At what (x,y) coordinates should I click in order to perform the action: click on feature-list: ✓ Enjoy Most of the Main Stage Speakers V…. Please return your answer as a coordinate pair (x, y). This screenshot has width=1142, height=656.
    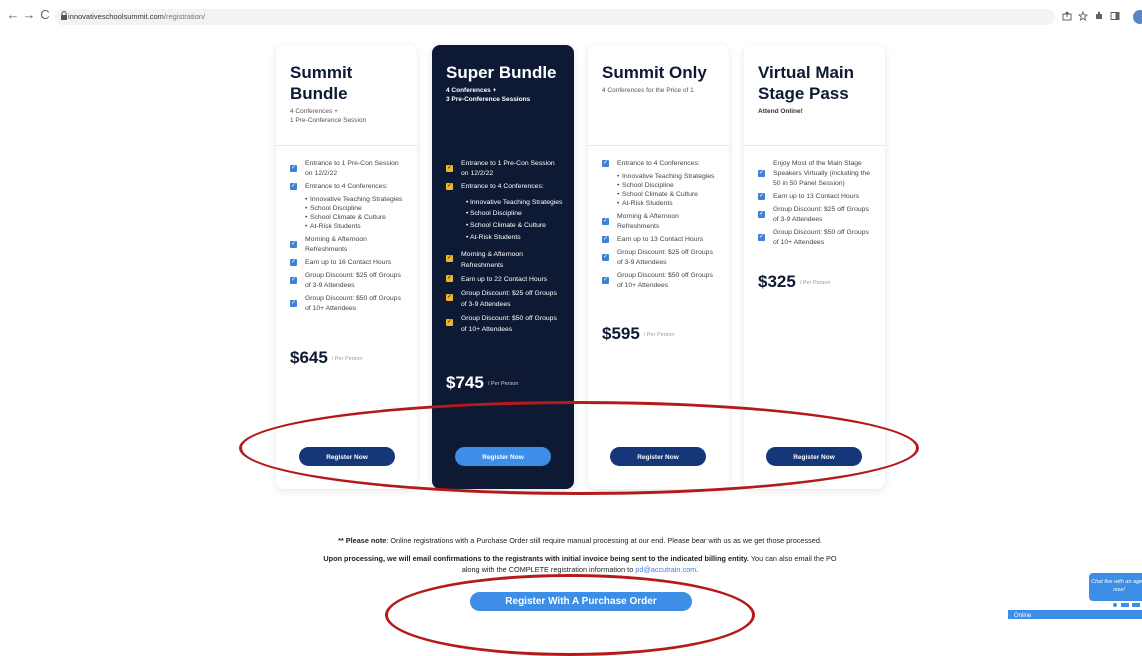
    Looking at the image, I should click on (816, 205).